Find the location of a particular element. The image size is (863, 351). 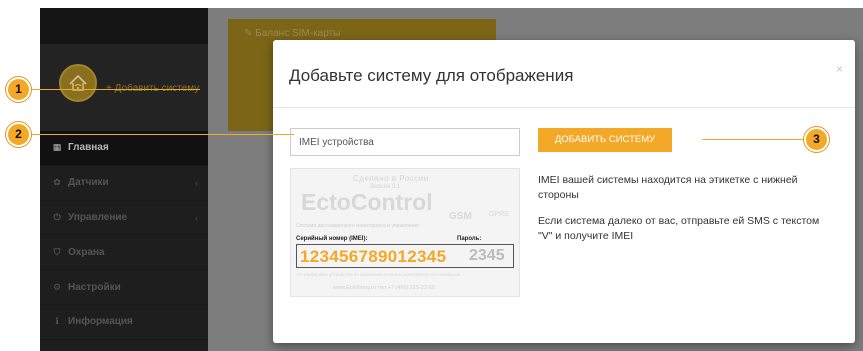

sidebar-item-label: Информация is located at coordinates (100, 322).